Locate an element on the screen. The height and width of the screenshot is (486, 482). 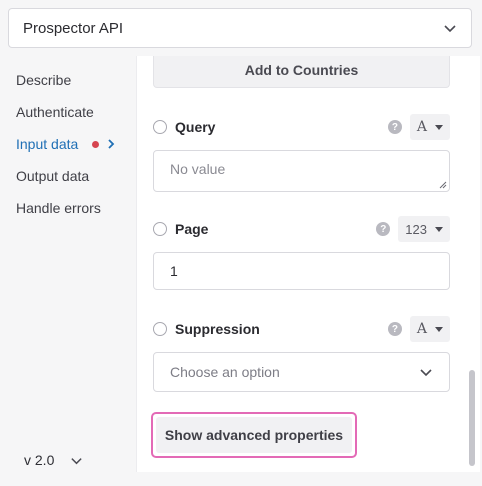
sidebar-item-label: Input data is located at coordinates (47, 144).